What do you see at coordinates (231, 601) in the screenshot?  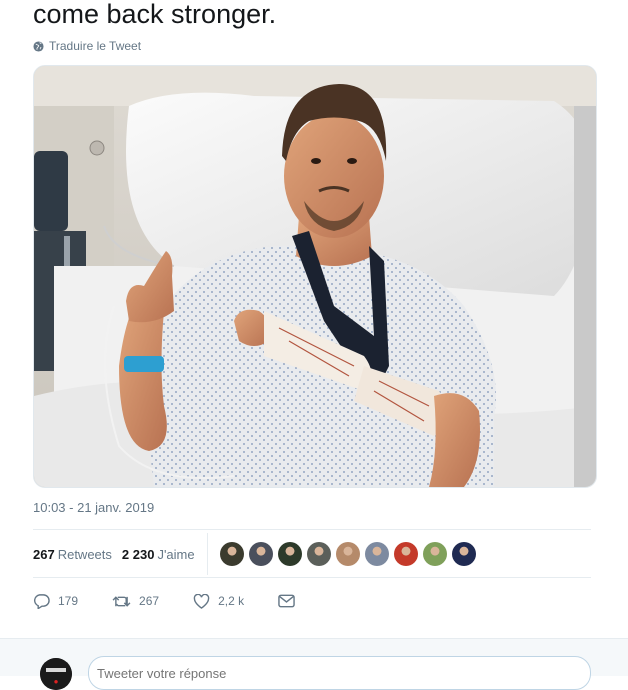 I see `like-count: 2,2 k` at bounding box center [231, 601].